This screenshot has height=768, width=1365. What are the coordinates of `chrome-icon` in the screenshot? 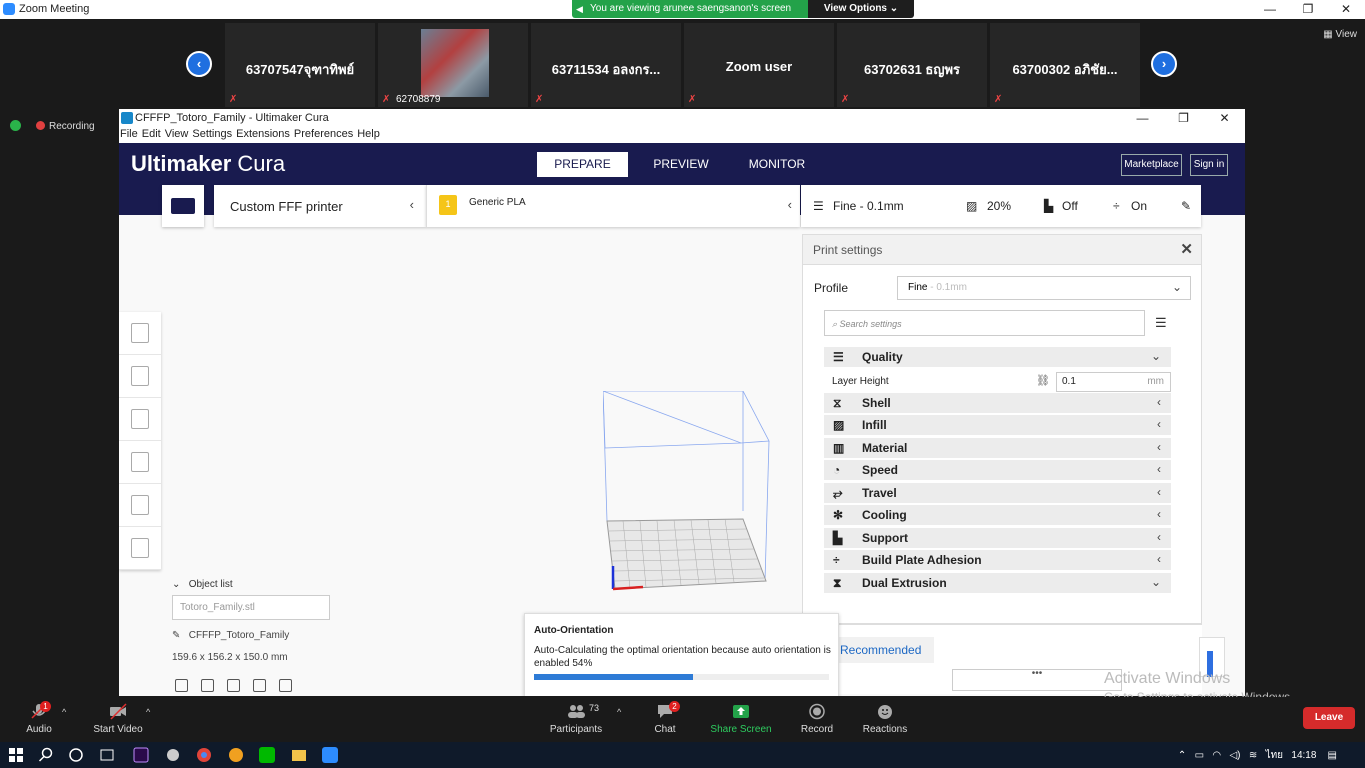 It's located at (204, 755).